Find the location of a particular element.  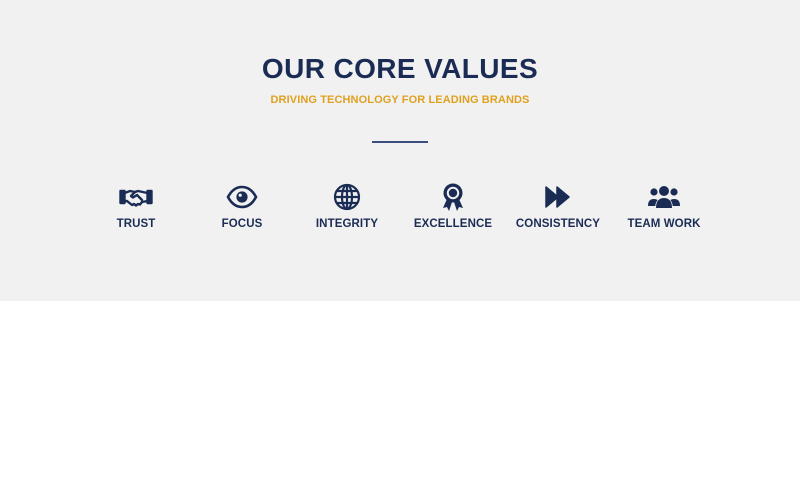

value-item-integrity: INTEGRITY is located at coordinates (347, 206).